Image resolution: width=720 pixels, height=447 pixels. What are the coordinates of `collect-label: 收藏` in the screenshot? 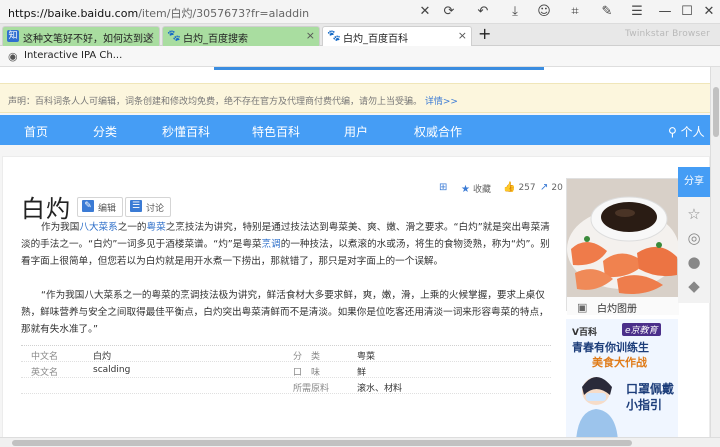 It's located at (481, 190).